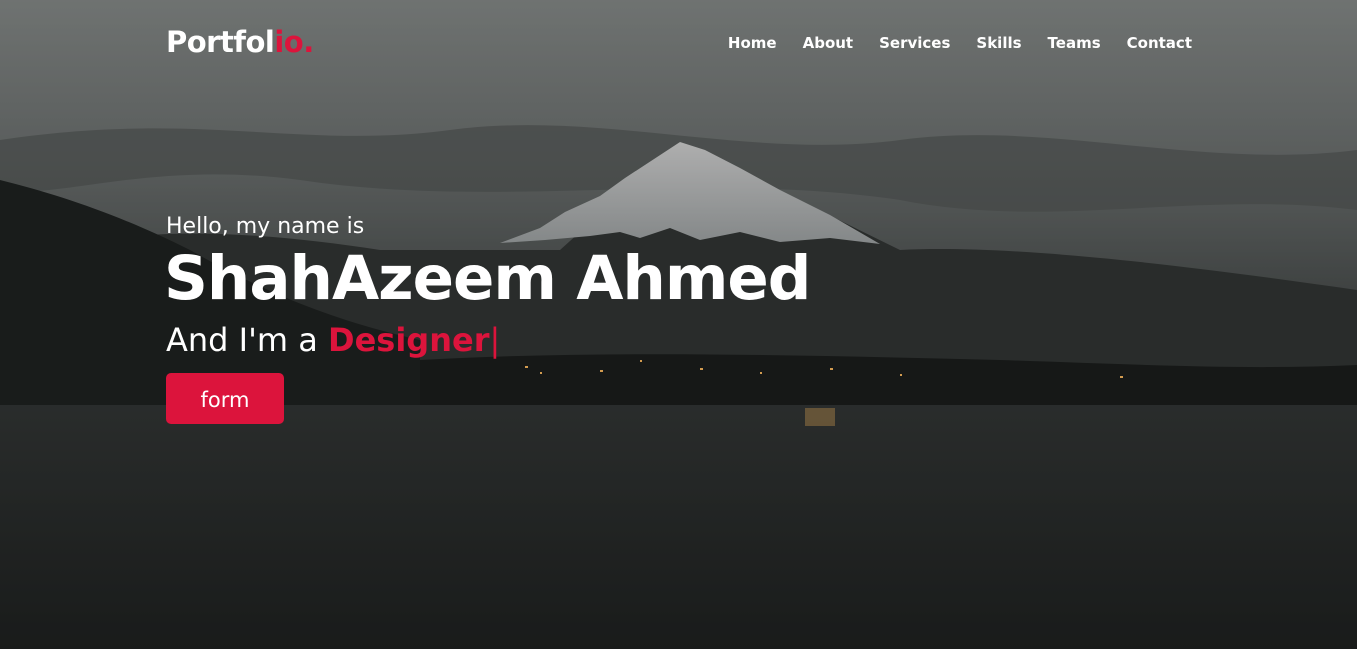  What do you see at coordinates (495, 340) in the screenshot?
I see `typing-cursor: |` at bounding box center [495, 340].